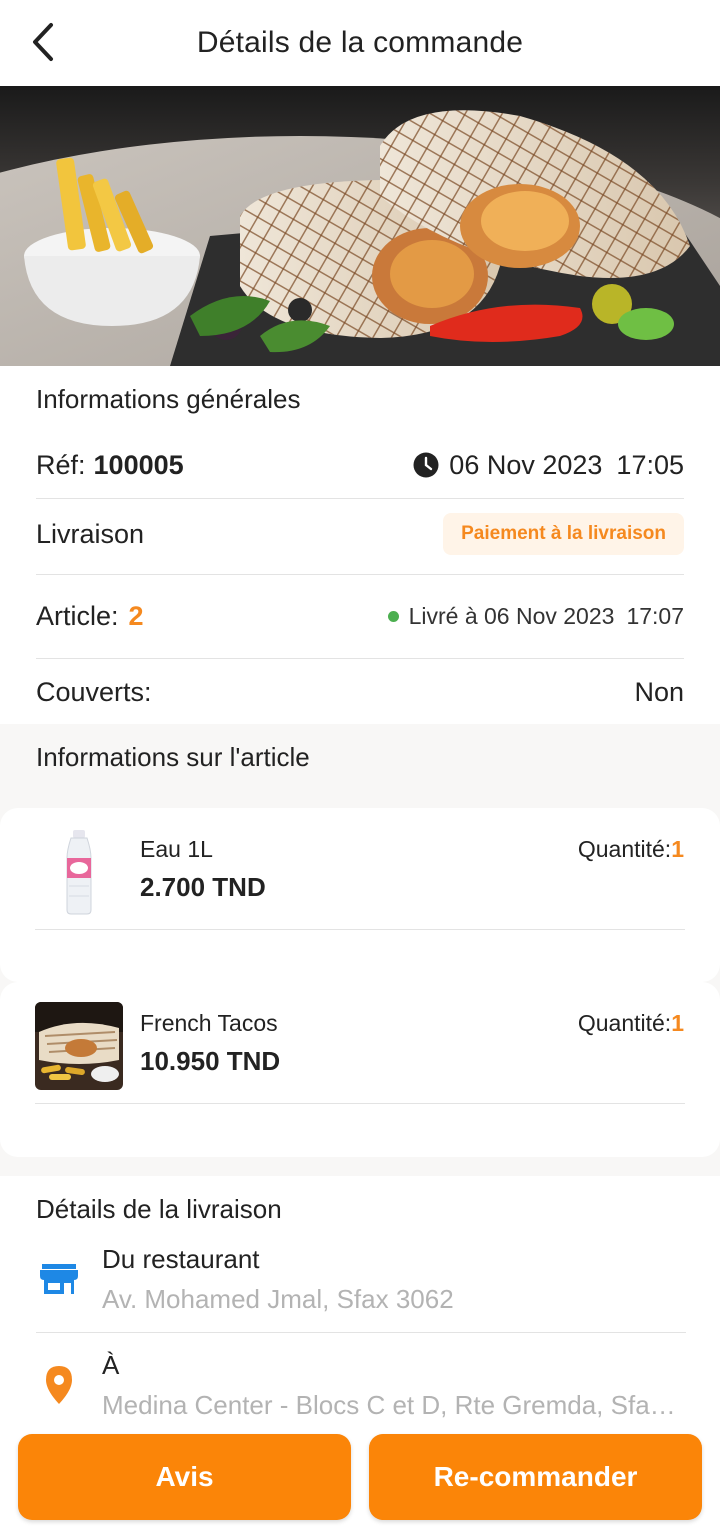 This screenshot has height=1530, width=720. Describe the element at coordinates (59, 1279) in the screenshot. I see `store-icon` at that location.